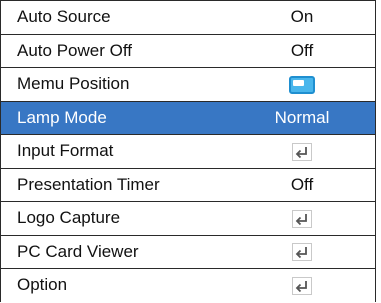 Image resolution: width=381 pixels, height=303 pixels. I want to click on menu-item-label: Lamp Mode, so click(62, 117).